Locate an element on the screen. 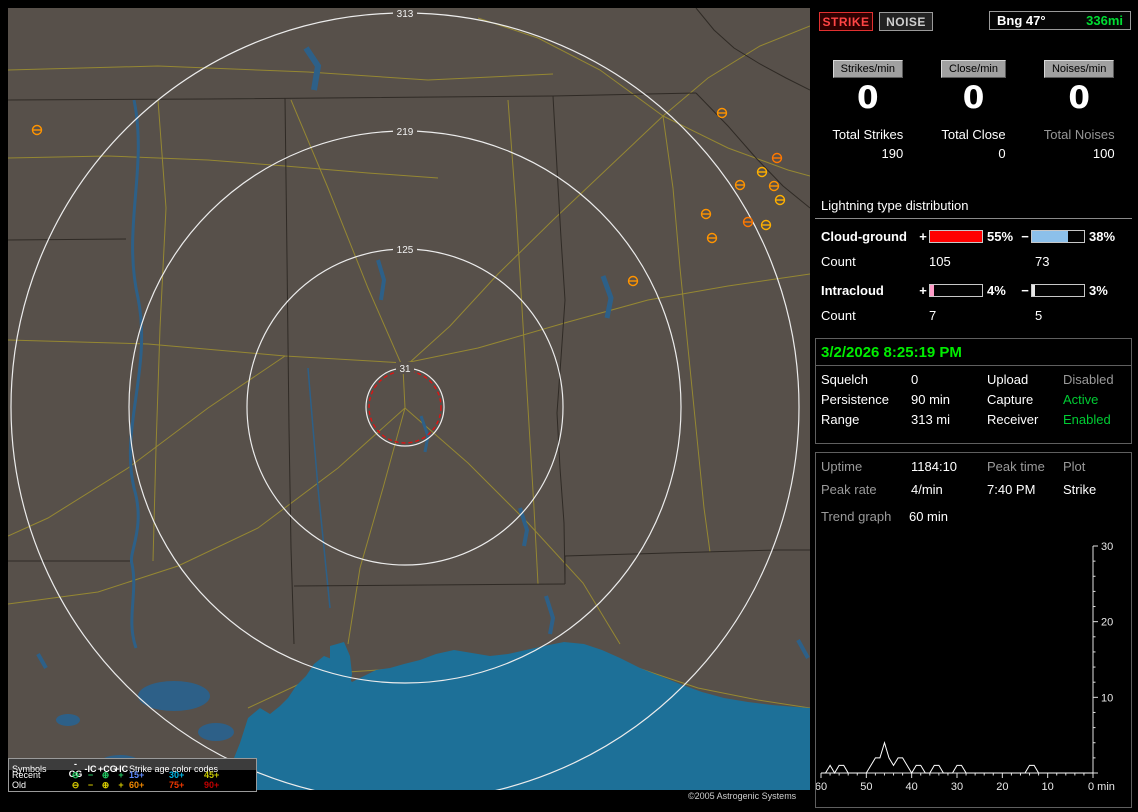 The height and width of the screenshot is (812, 1138). receiver-status: Enabled is located at coordinates (1087, 419).